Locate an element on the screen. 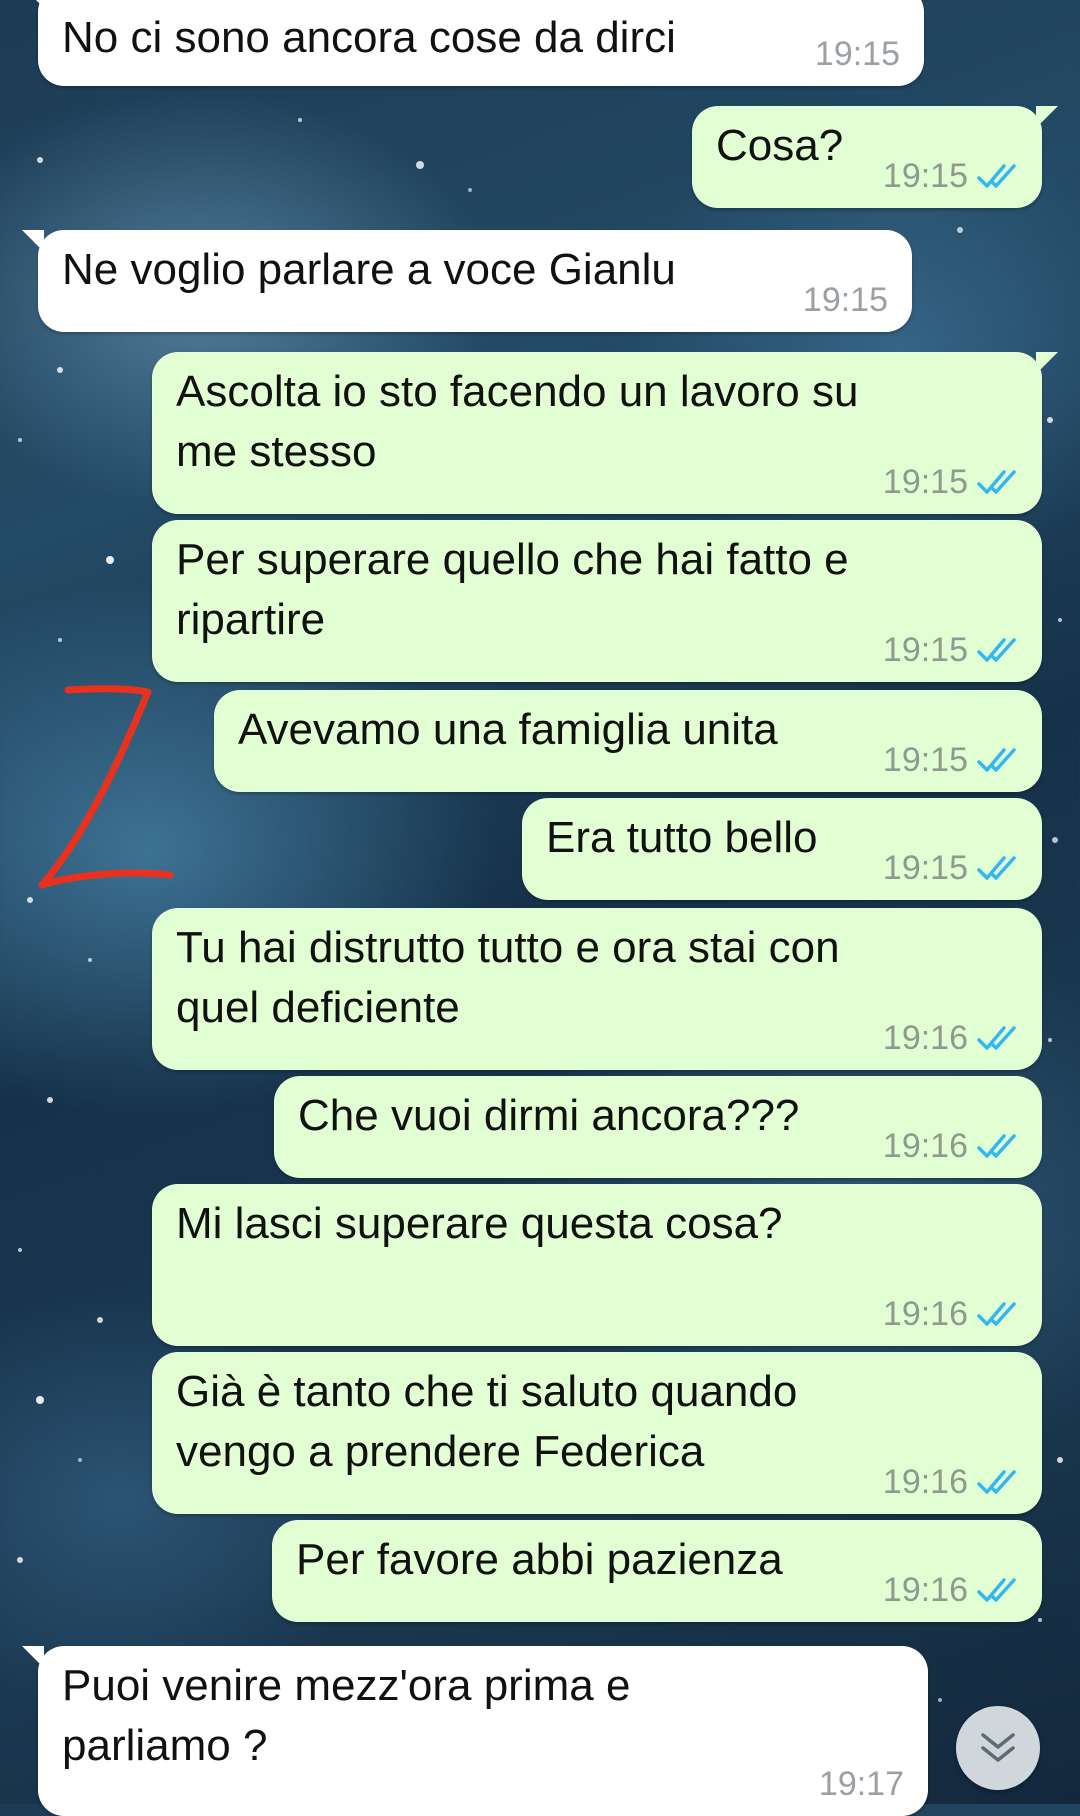 Image resolution: width=1080 pixels, height=1816 pixels. message-text: Mi lasci superare questa cosa? is located at coordinates (479, 1223).